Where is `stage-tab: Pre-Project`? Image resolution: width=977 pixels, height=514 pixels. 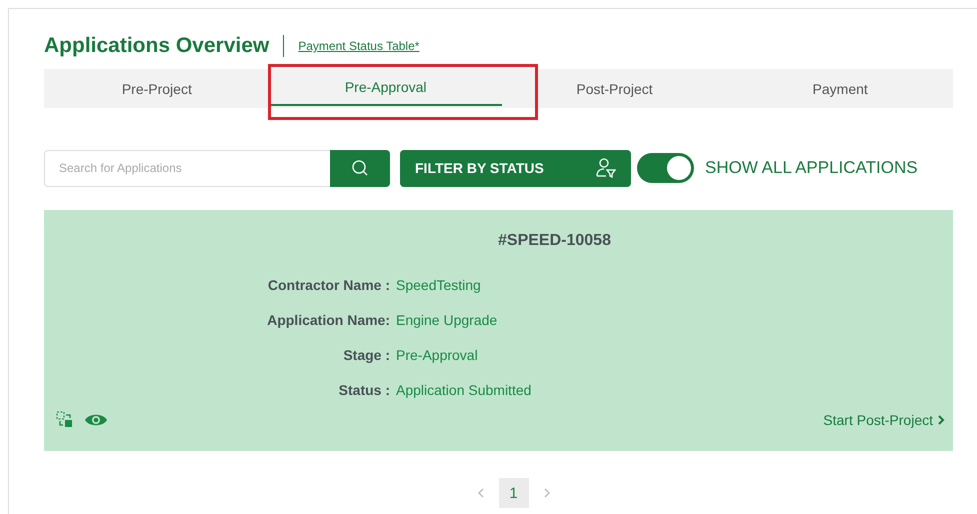
stage-tab: Pre-Project is located at coordinates (157, 88).